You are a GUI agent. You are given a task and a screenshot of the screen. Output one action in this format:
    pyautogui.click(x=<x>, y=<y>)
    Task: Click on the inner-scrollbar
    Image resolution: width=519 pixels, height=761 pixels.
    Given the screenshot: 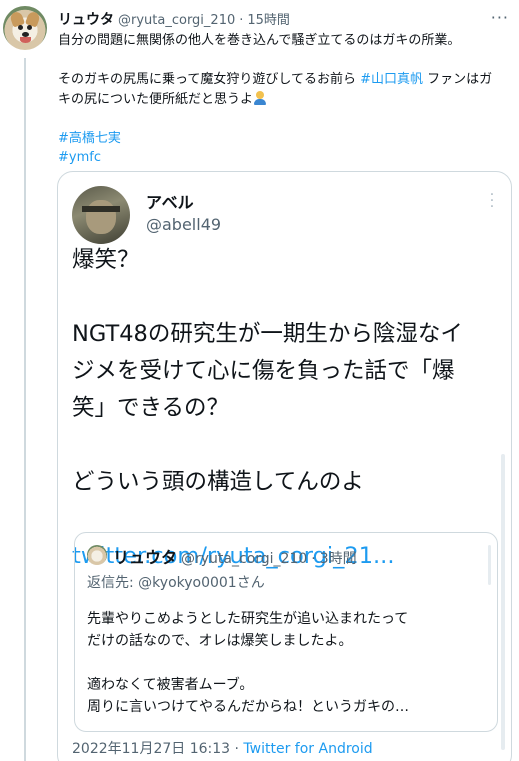 What is the action you would take?
    pyautogui.click(x=489, y=565)
    